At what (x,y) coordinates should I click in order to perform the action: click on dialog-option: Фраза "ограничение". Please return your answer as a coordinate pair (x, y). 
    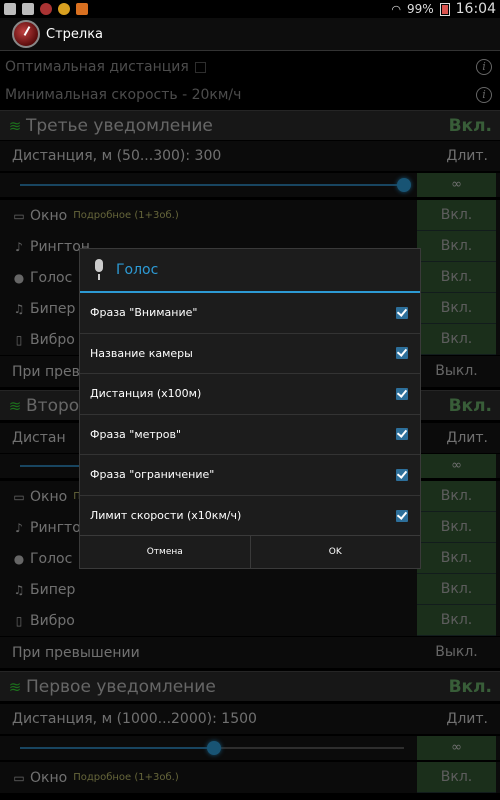
    Looking at the image, I should click on (250, 475).